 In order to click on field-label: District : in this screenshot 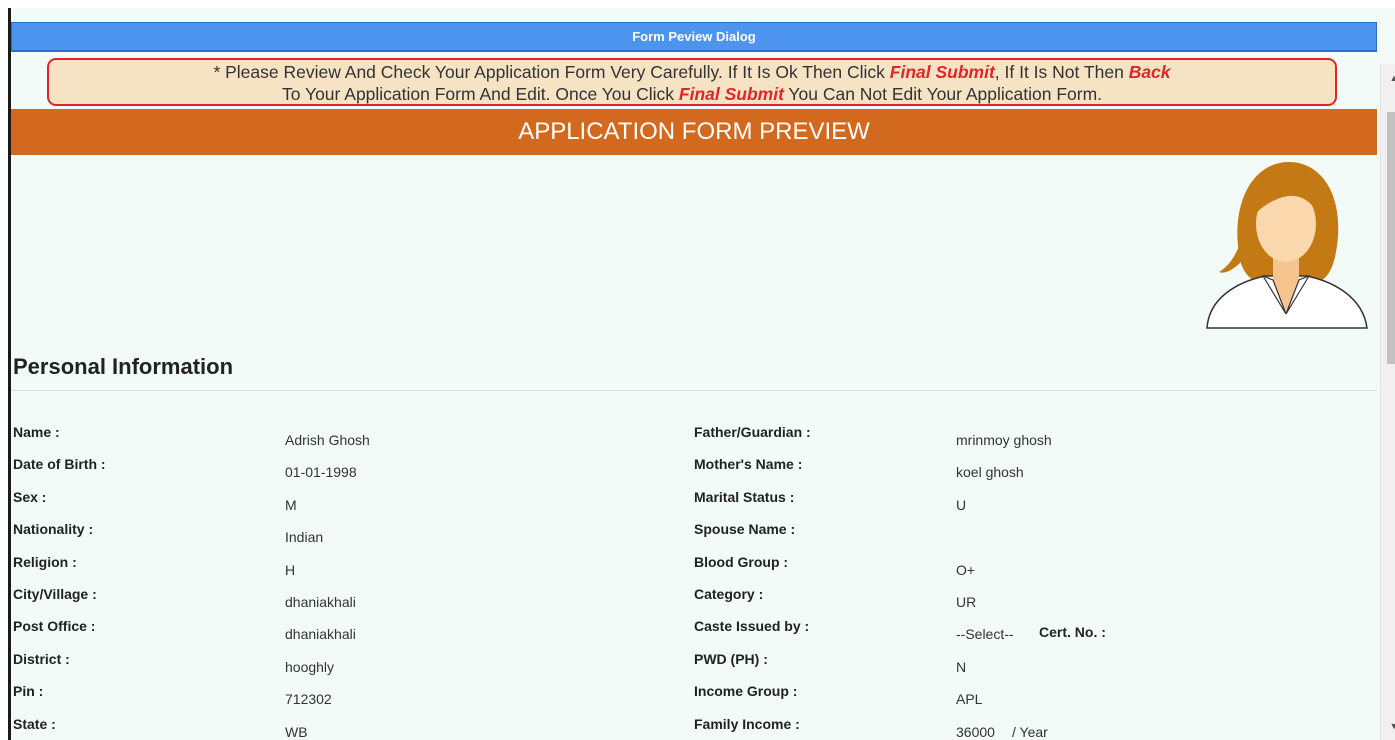, I will do `click(41, 659)`.